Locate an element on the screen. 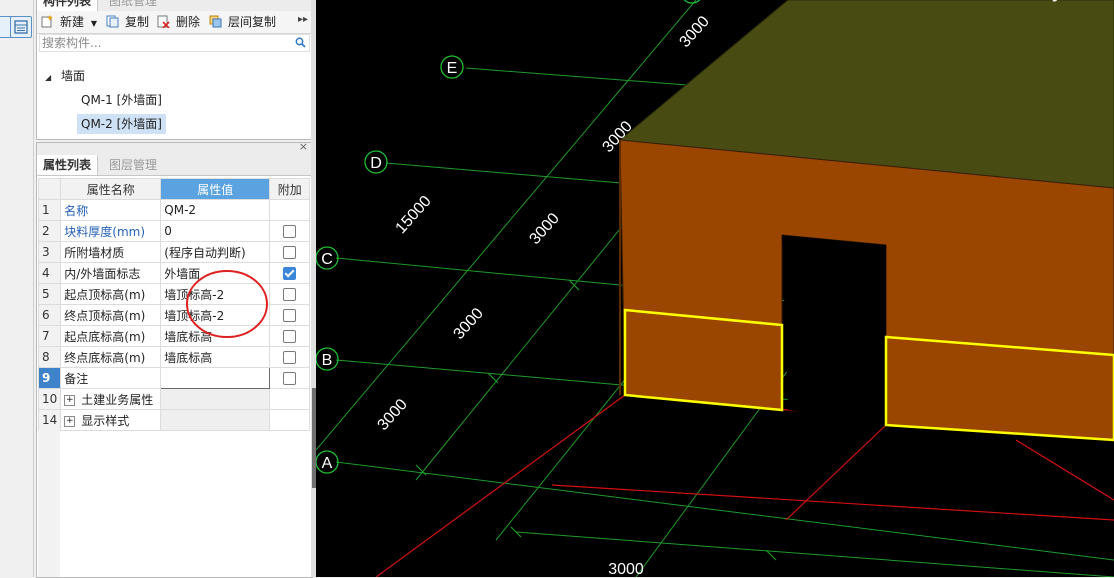 This screenshot has width=1114, height=578. dim-label-3000-d: 3000 is located at coordinates (626, 569).